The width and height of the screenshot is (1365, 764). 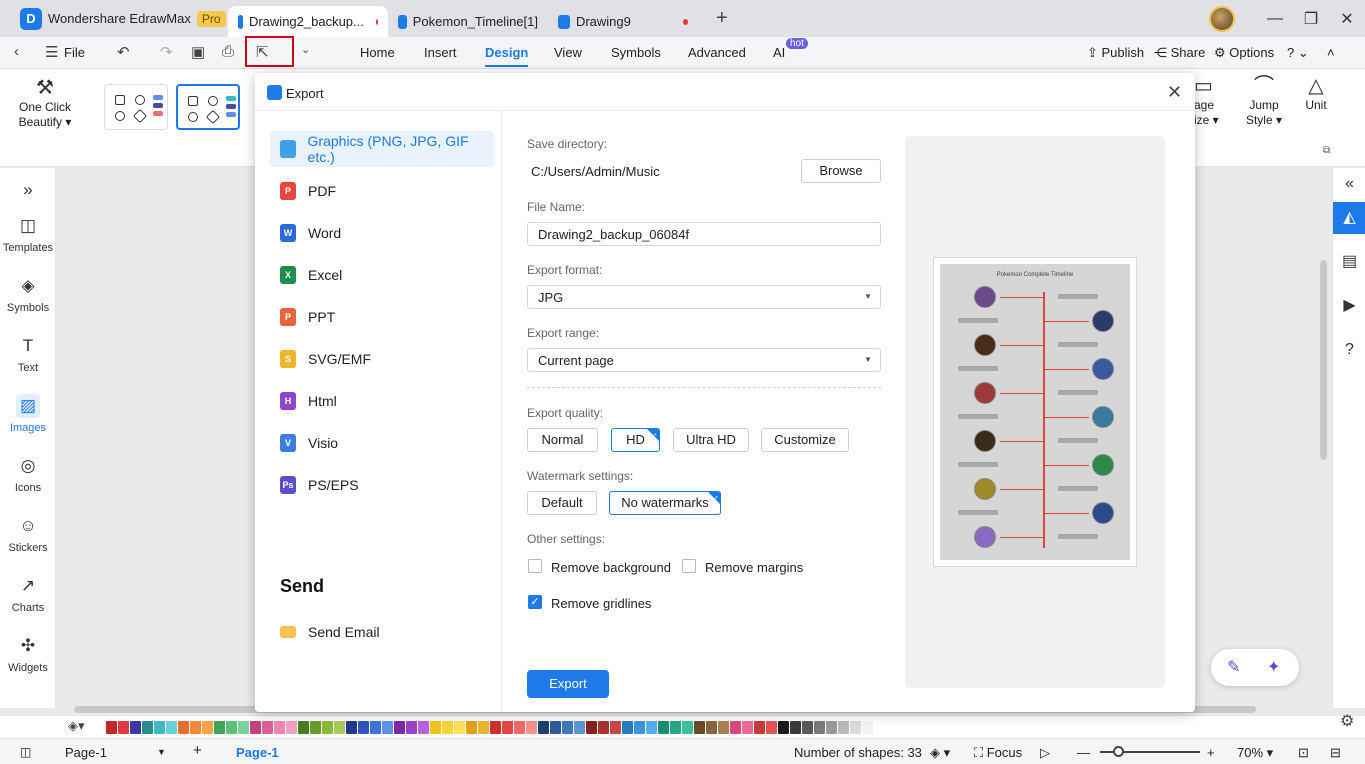 What do you see at coordinates (1349, 218) in the screenshot?
I see `fill-bucket-icon: ◭` at bounding box center [1349, 218].